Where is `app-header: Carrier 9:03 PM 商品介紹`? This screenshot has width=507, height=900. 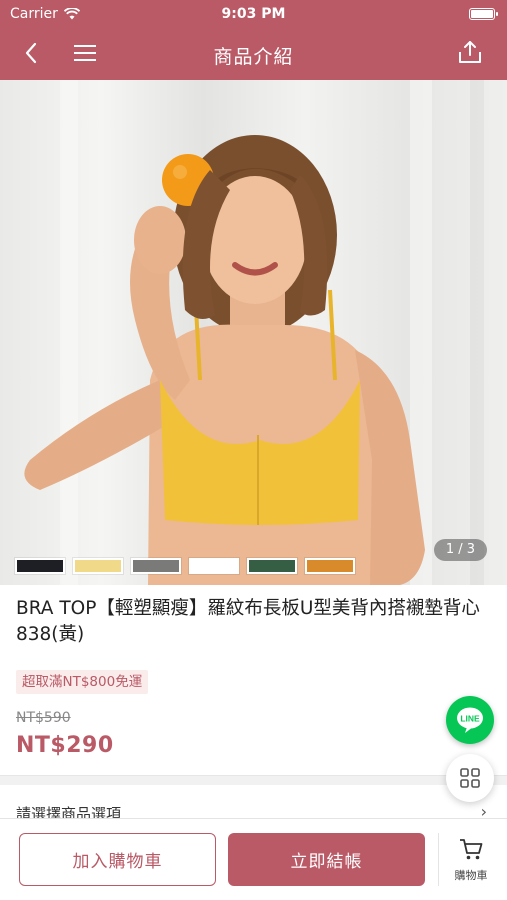
app-header: Carrier 9:03 PM 商品介紹 is located at coordinates (253, 40).